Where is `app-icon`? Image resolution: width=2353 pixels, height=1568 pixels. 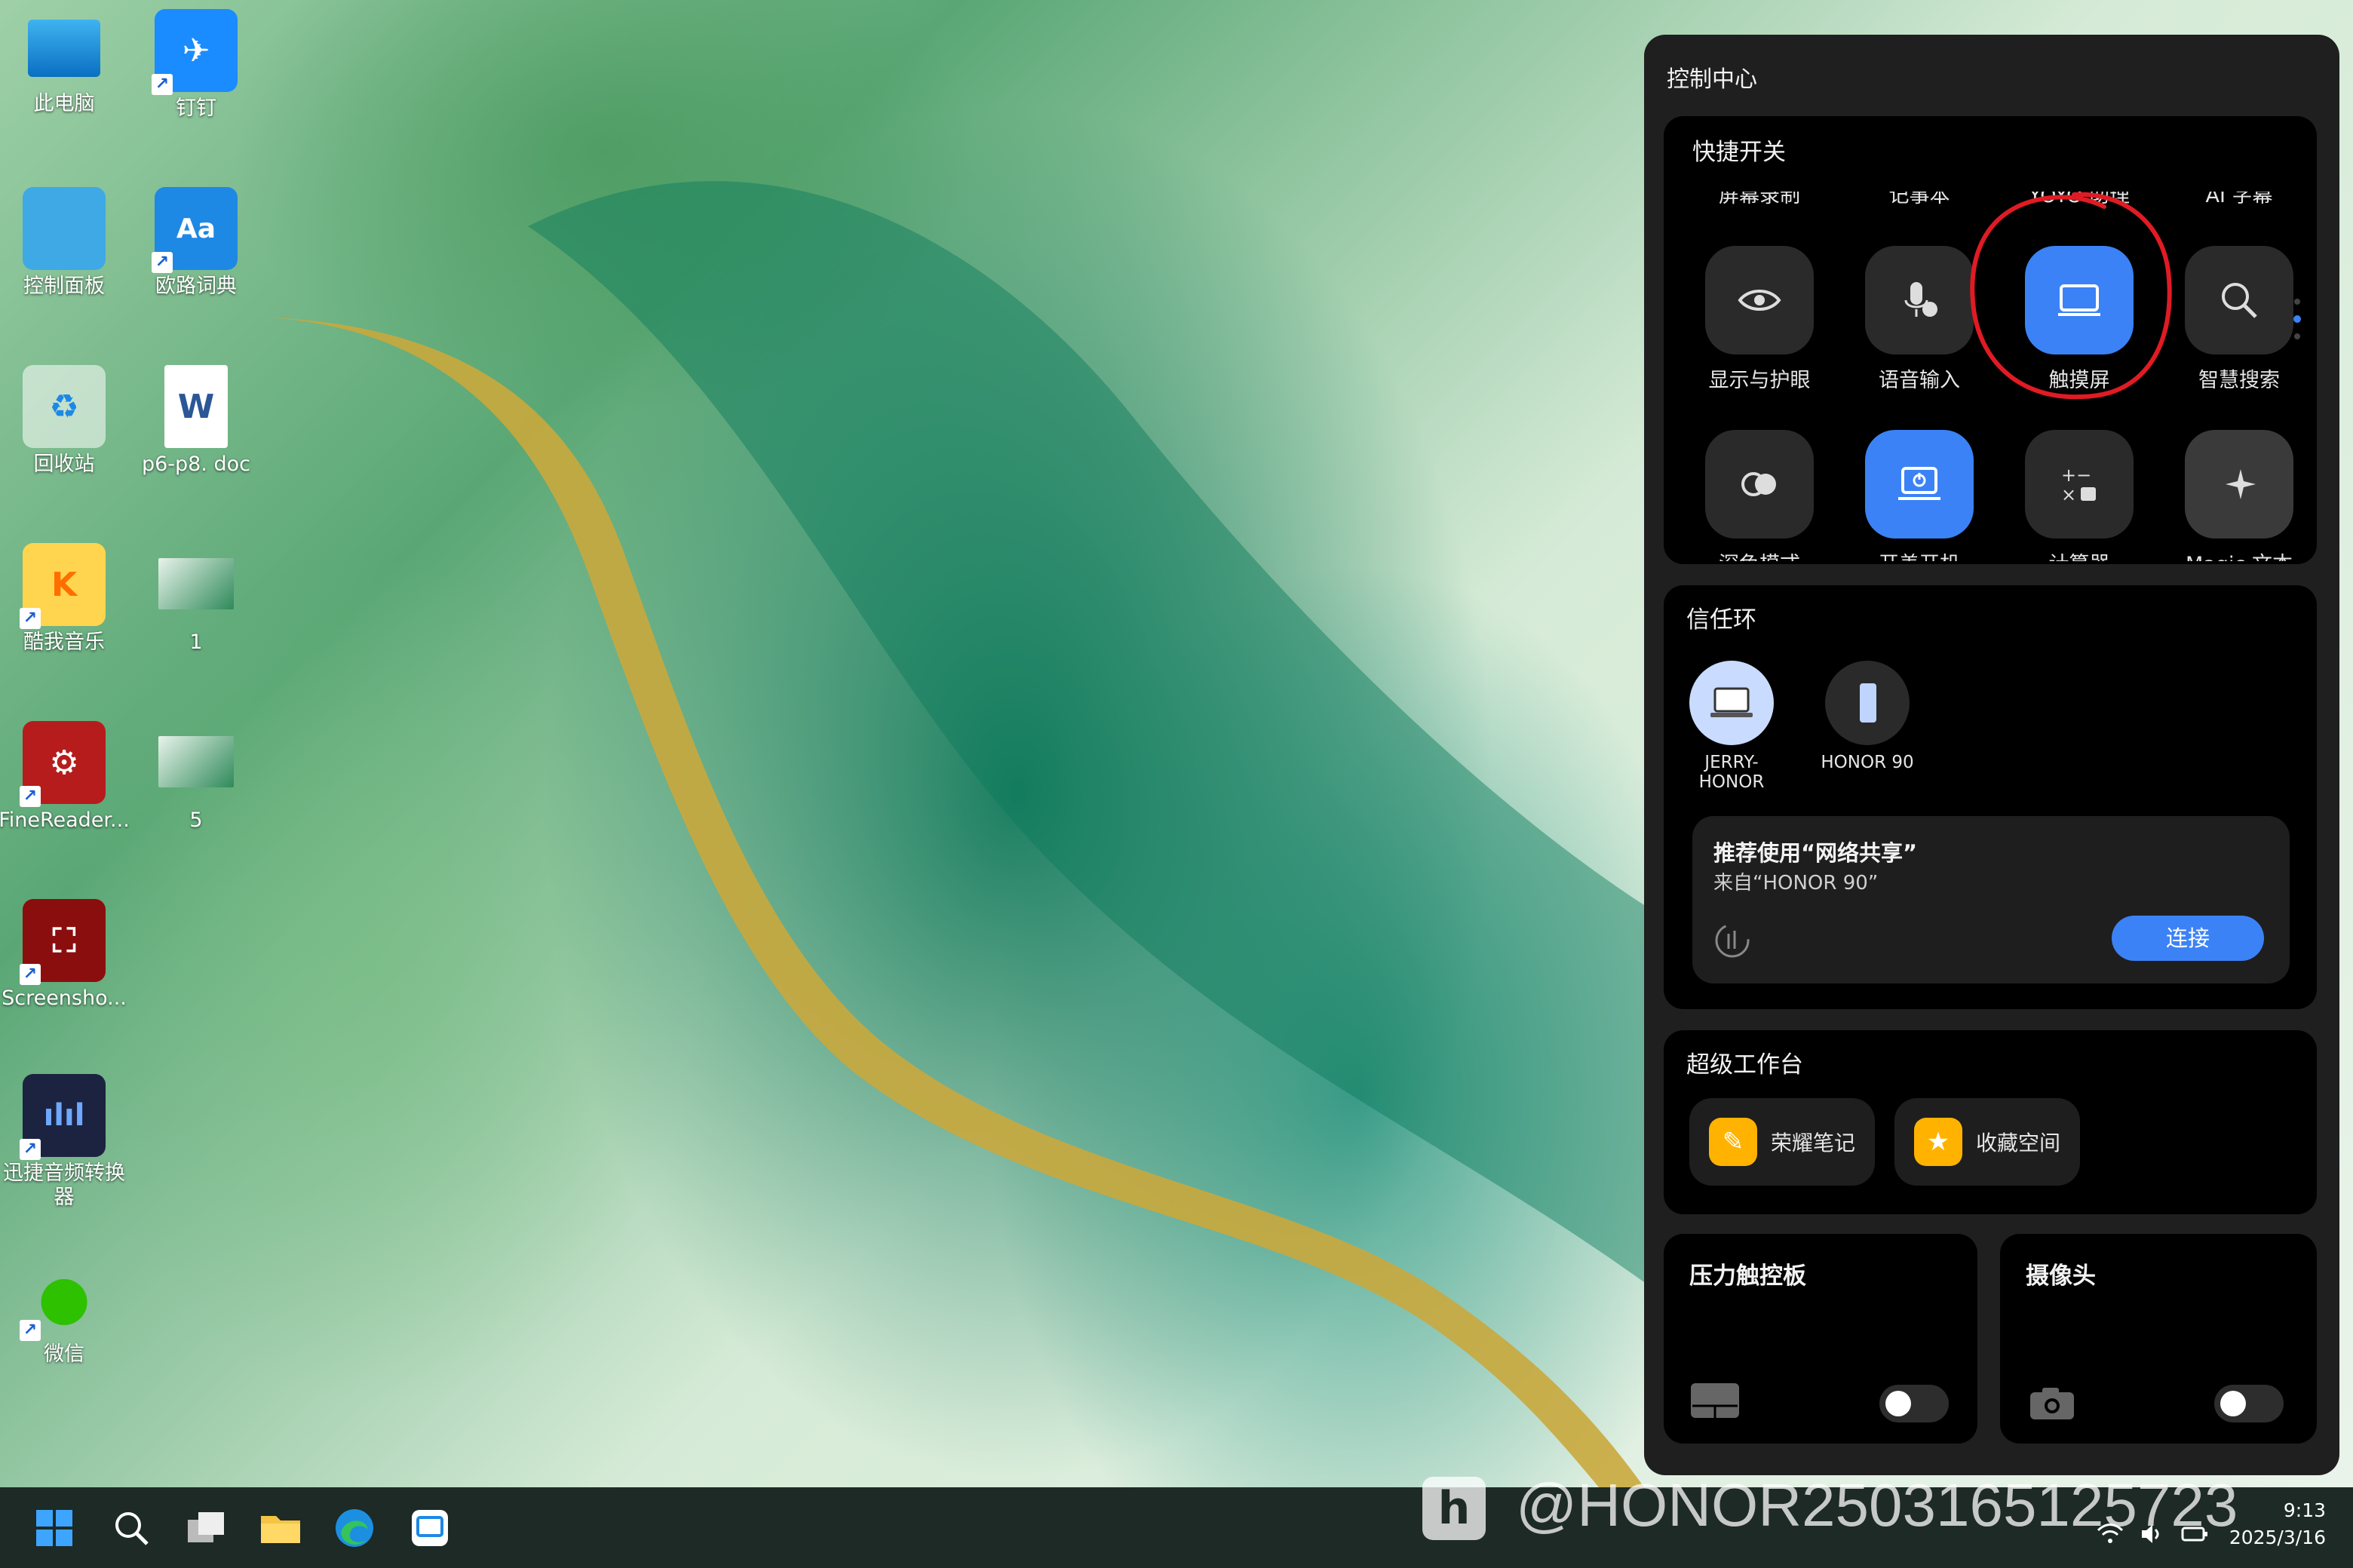
app-icon is located at coordinates (430, 1528).